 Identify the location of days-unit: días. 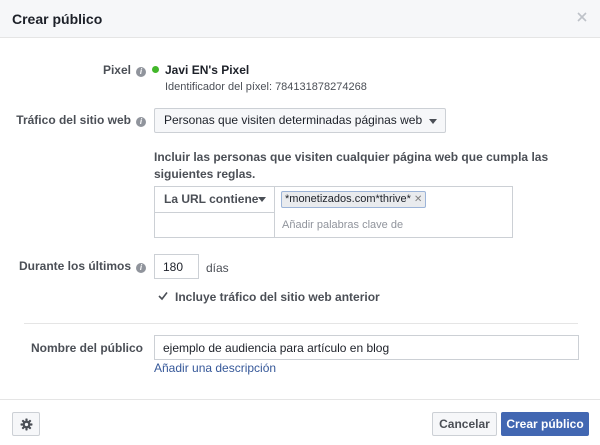
(217, 268).